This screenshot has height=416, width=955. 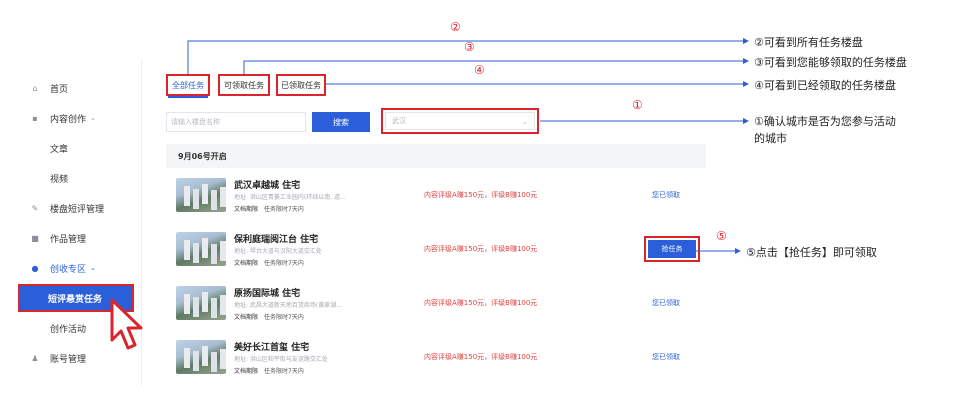 I want to click on sidebar-item-account: ♟ 账号管理, so click(x=80, y=358).